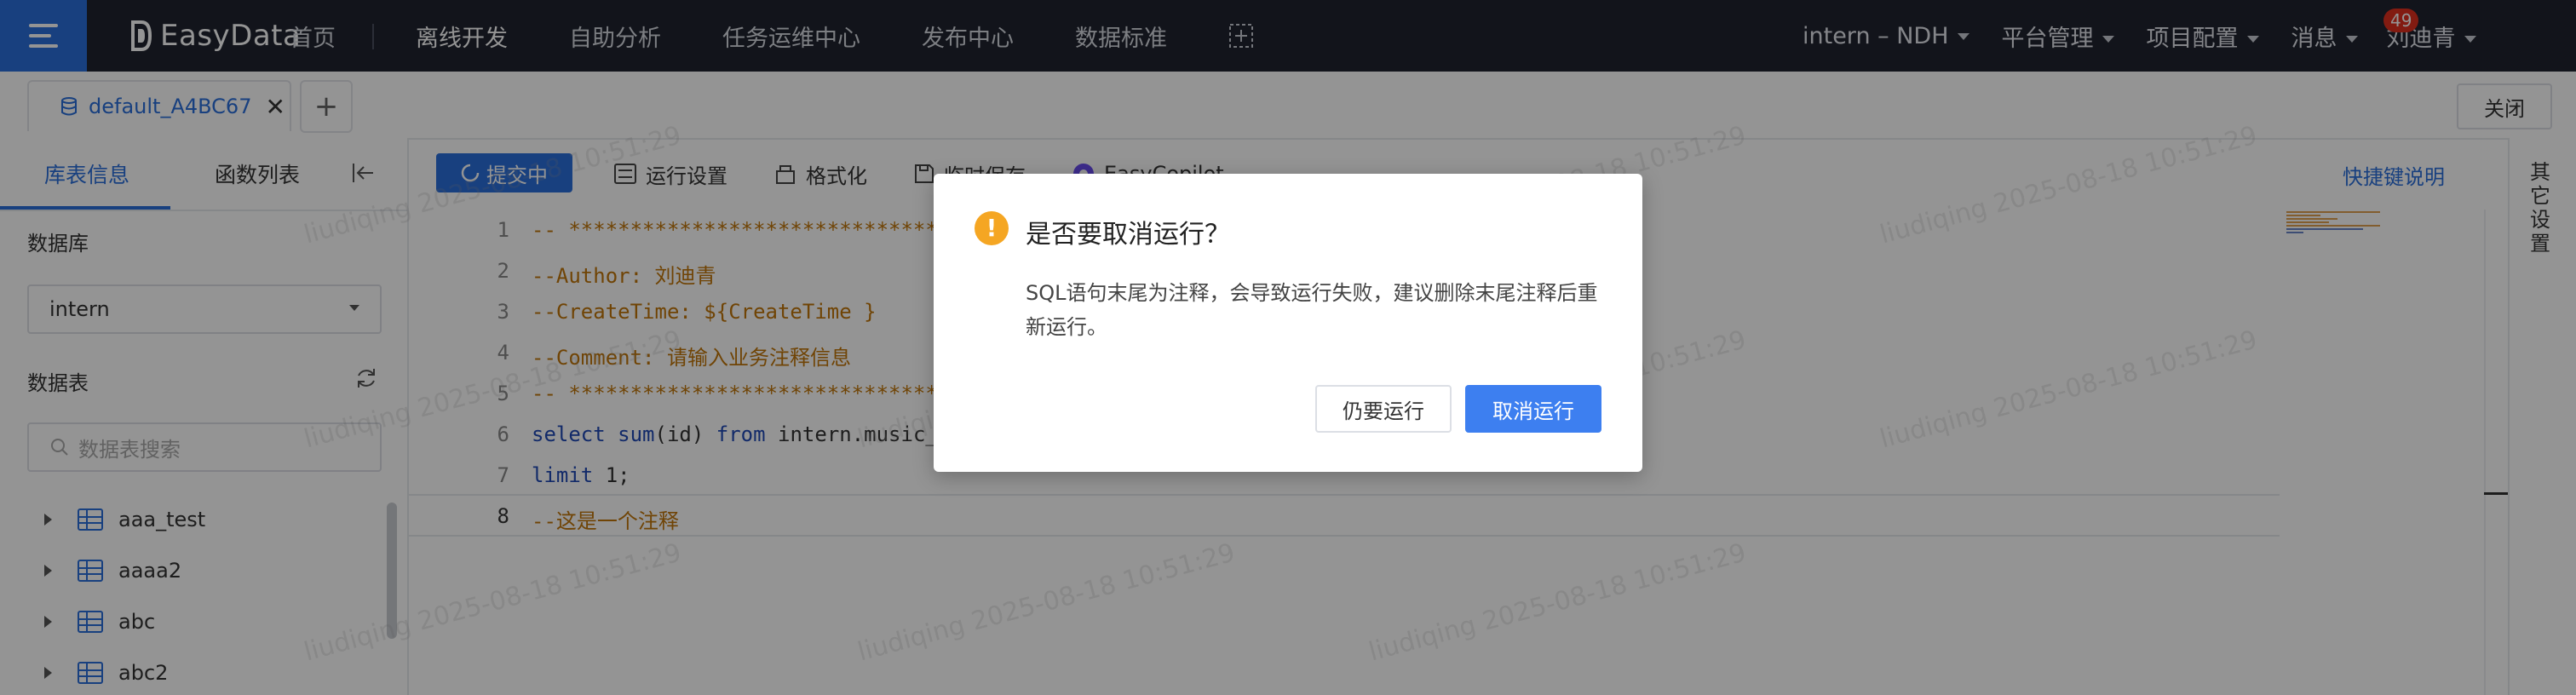  Describe the element at coordinates (1312, 310) in the screenshot. I see `dialog-message: SQL语句末尾为注释，会导致运行失败，建议删除末尾注释后重新运行。` at that location.